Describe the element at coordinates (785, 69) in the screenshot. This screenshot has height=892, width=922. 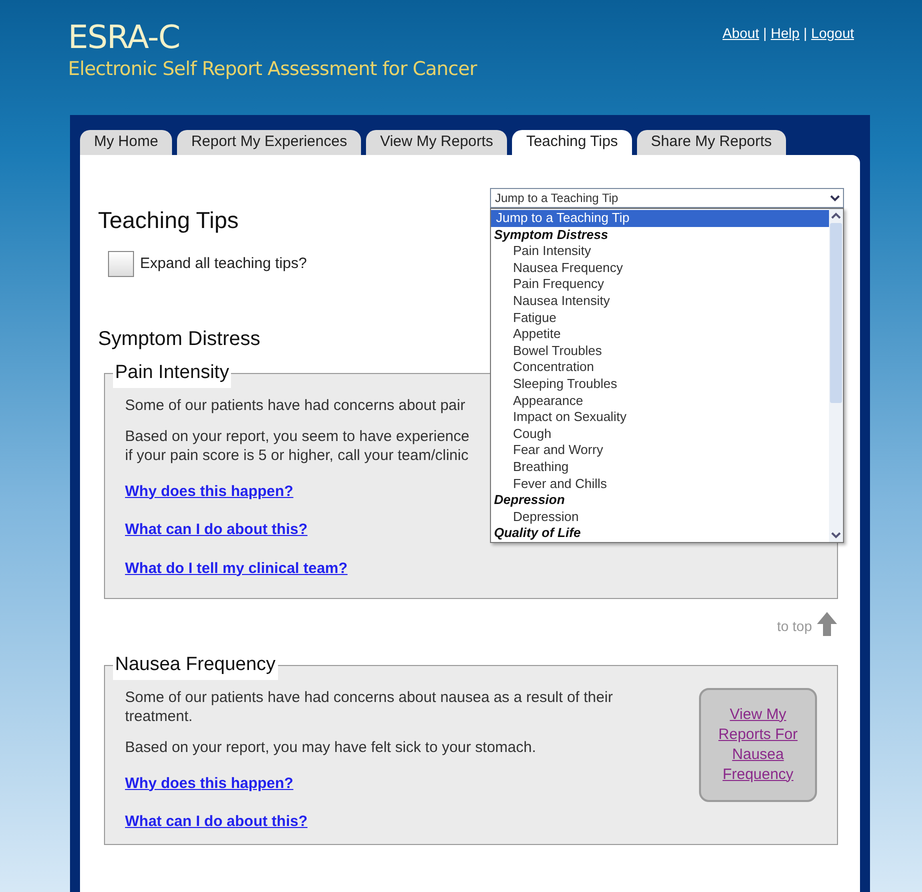
I see `header-link: Help` at that location.